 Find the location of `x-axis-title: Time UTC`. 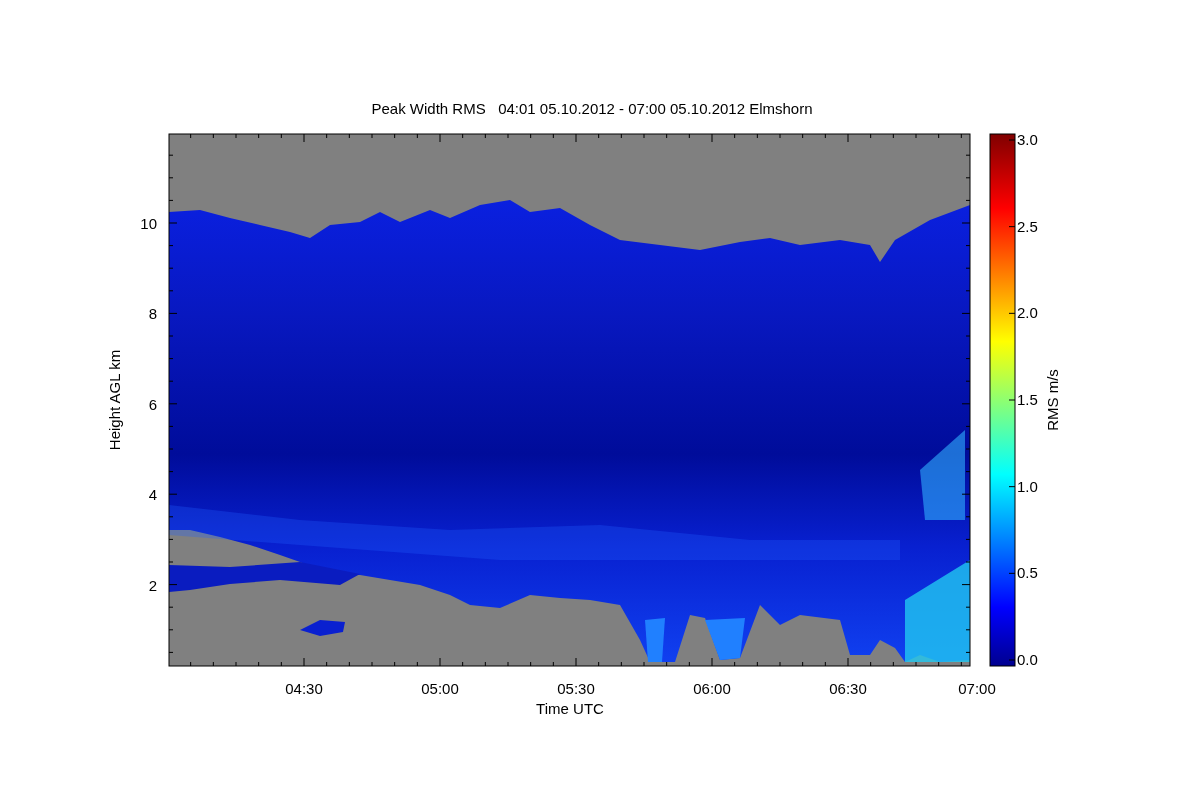

x-axis-title: Time UTC is located at coordinates (570, 708).